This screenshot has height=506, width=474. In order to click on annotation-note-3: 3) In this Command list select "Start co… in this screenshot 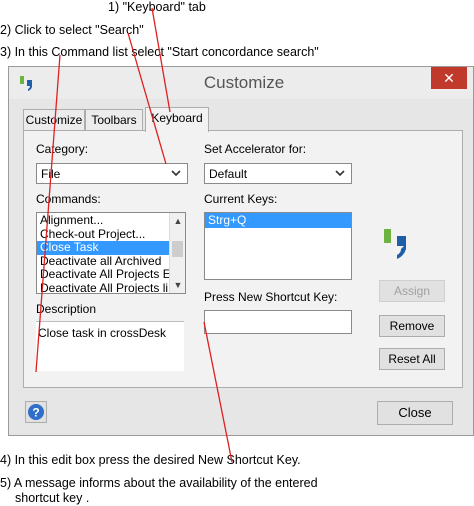, I will do `click(159, 52)`.